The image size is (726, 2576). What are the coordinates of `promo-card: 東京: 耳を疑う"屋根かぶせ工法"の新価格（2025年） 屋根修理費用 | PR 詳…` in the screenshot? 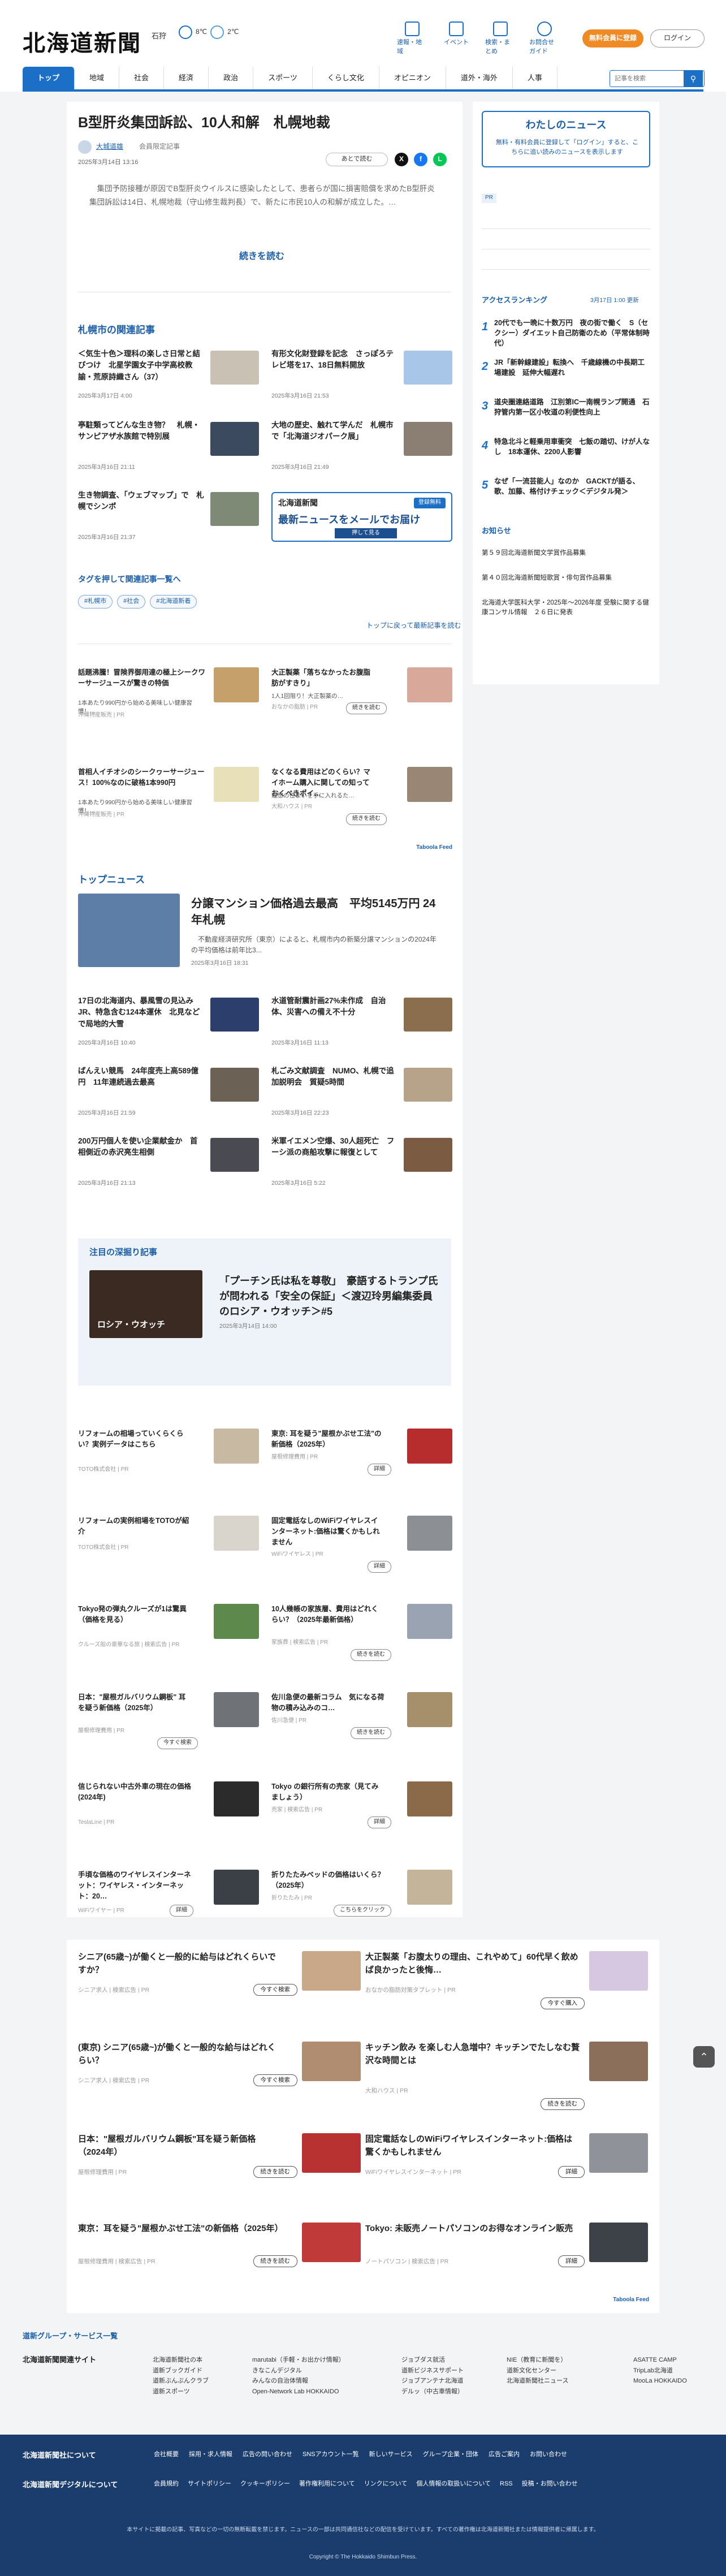 It's located at (361, 1462).